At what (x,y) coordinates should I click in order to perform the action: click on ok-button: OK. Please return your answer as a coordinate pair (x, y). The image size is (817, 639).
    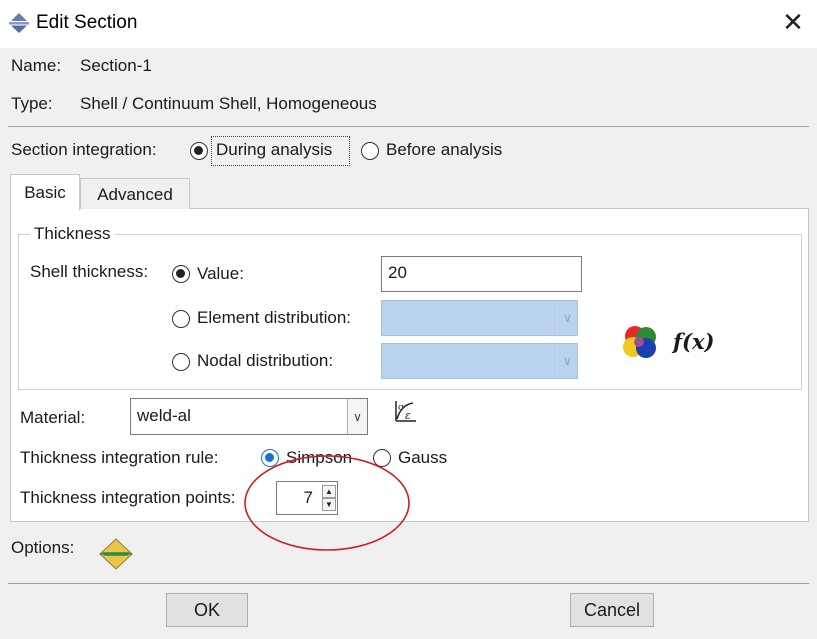
    Looking at the image, I should click on (207, 610).